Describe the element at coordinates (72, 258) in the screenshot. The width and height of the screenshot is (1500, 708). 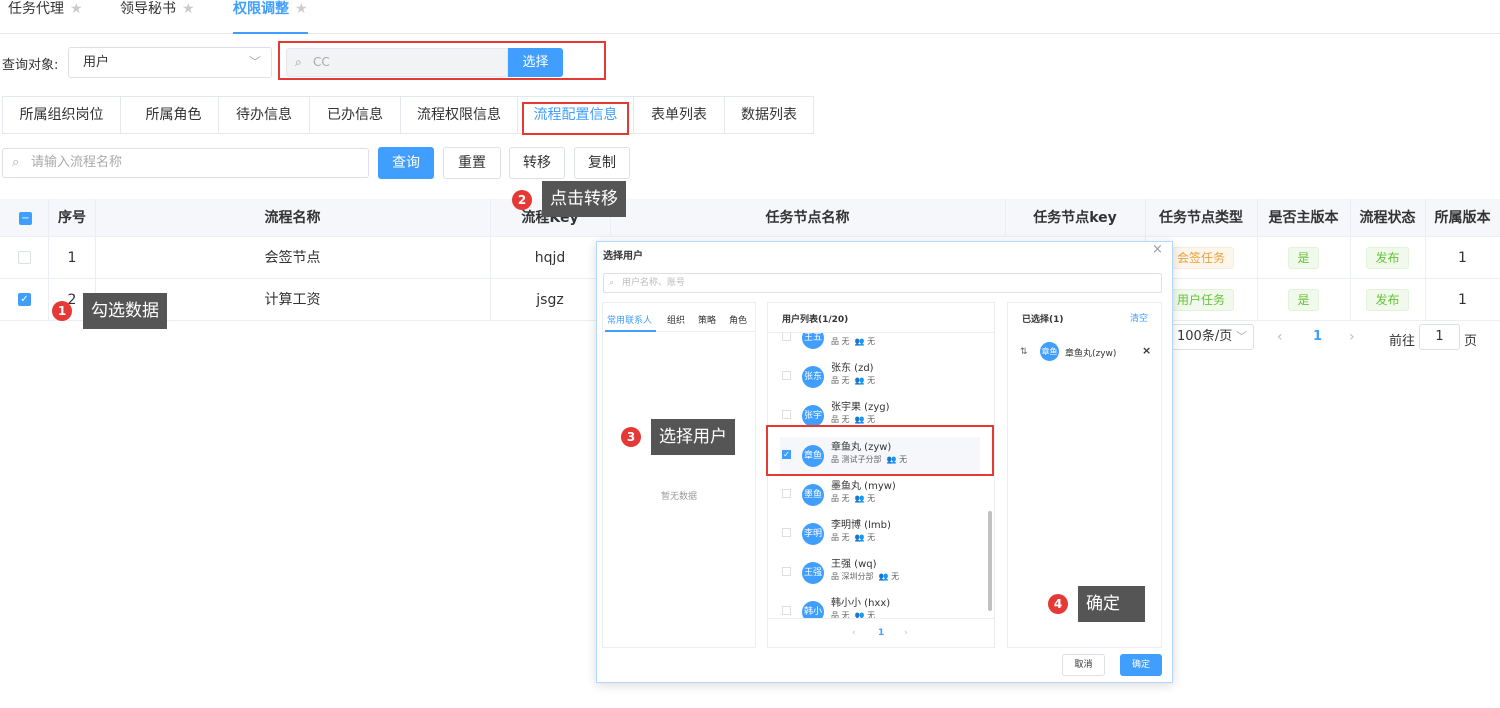
I see `cell-index: 1` at that location.